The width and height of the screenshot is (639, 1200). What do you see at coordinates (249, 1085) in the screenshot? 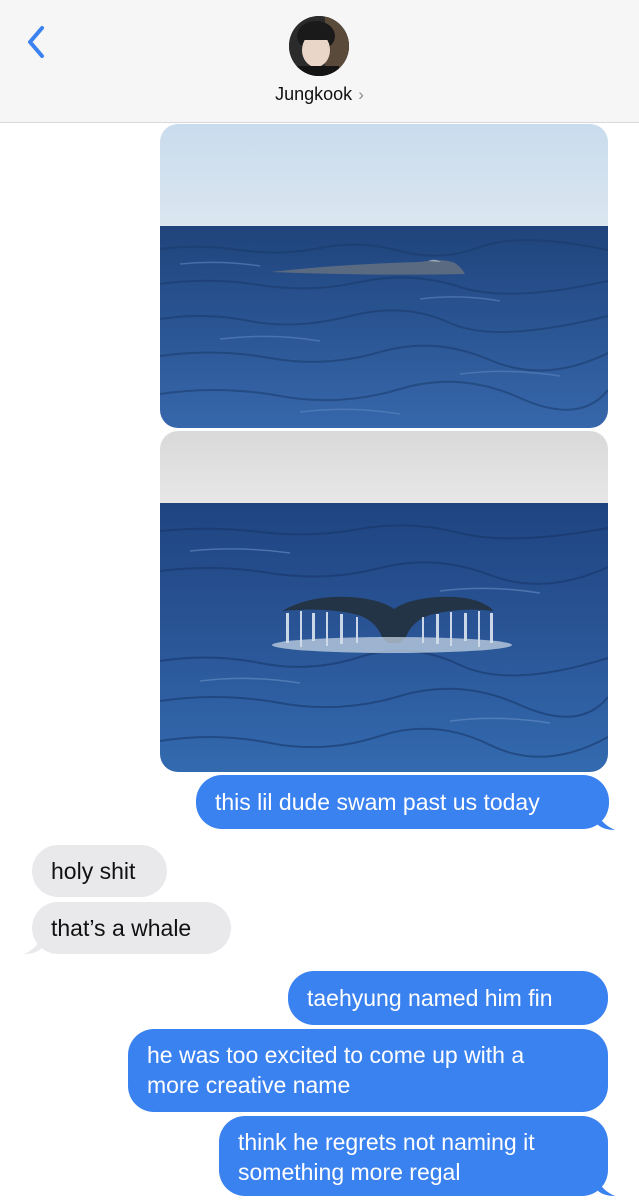
I see `message-line-2: more creative name` at bounding box center [249, 1085].